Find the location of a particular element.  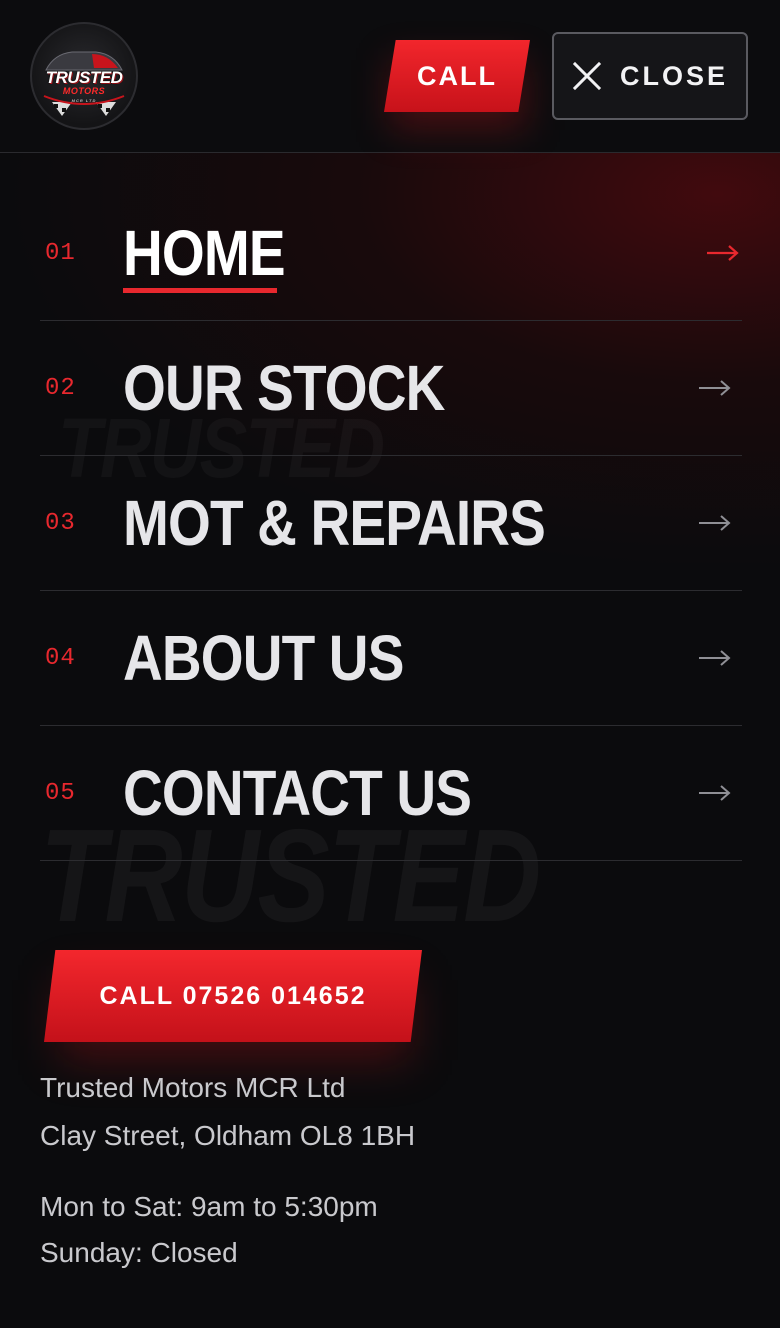

logo: TRUSTED MOTORS MCR LTD is located at coordinates (84, 76).